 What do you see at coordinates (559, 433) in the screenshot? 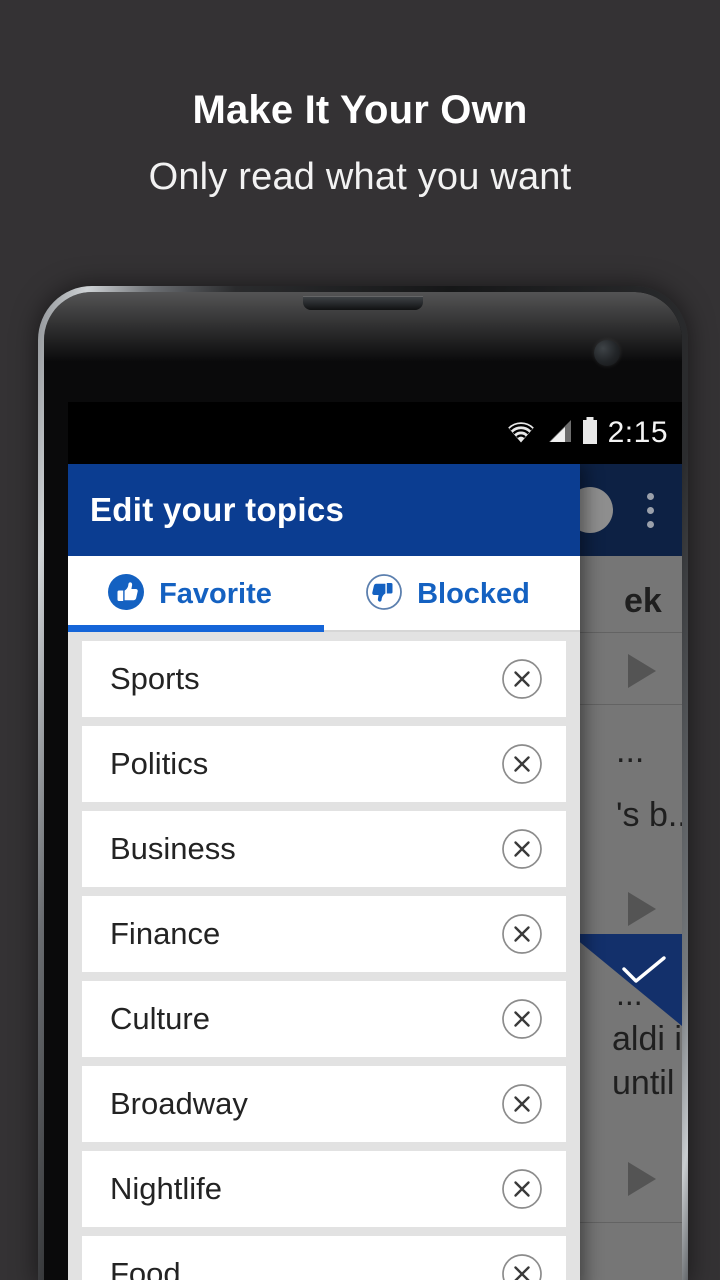
I see `cellular-signal-icon` at bounding box center [559, 433].